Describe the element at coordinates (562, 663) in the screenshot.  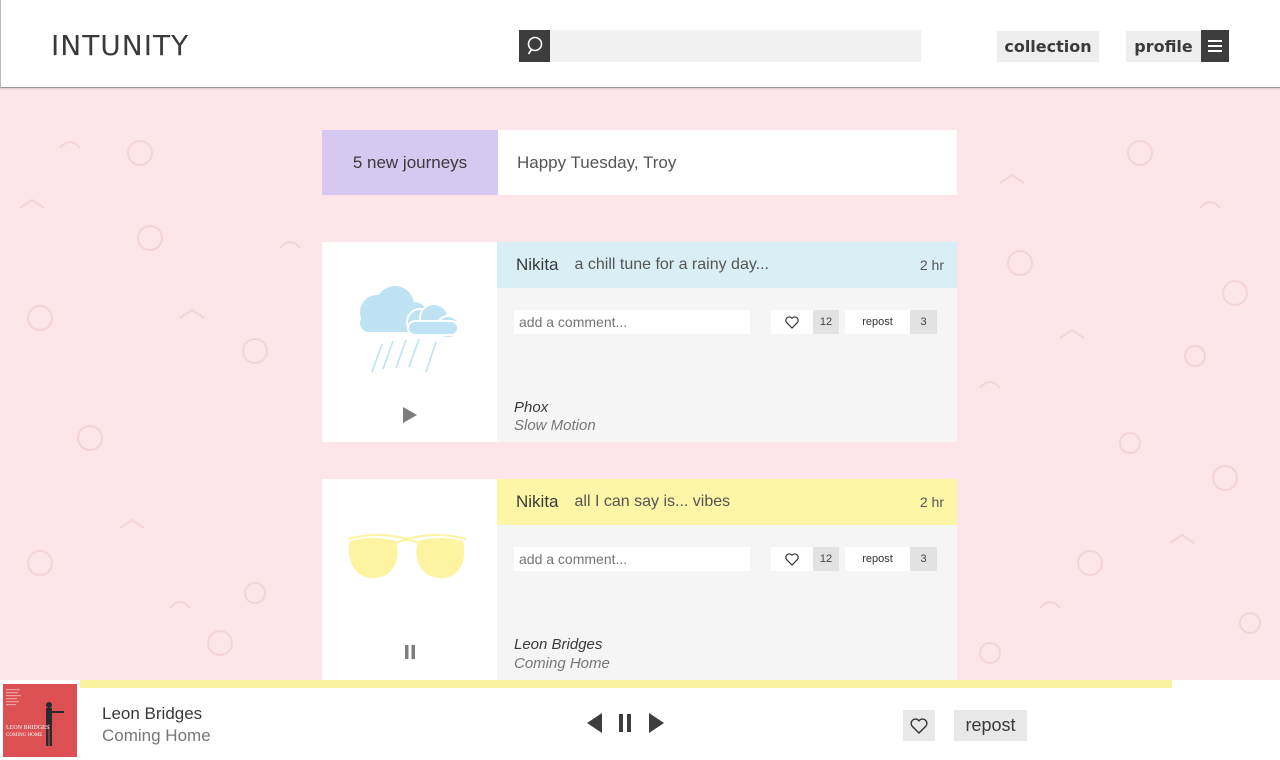
I see `track-title: Coming Home` at that location.